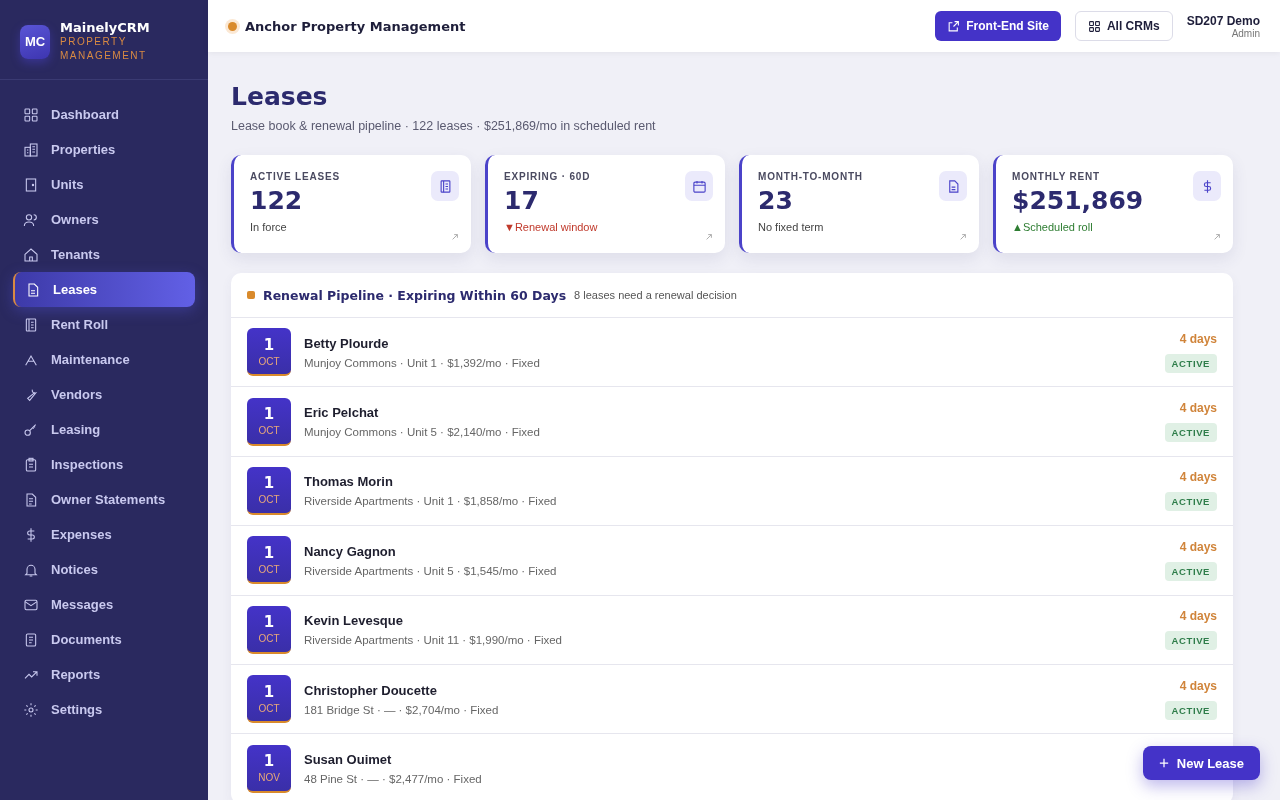 This screenshot has height=800, width=1280. What do you see at coordinates (104, 709) in the screenshot?
I see `sidebar-item: Settings` at bounding box center [104, 709].